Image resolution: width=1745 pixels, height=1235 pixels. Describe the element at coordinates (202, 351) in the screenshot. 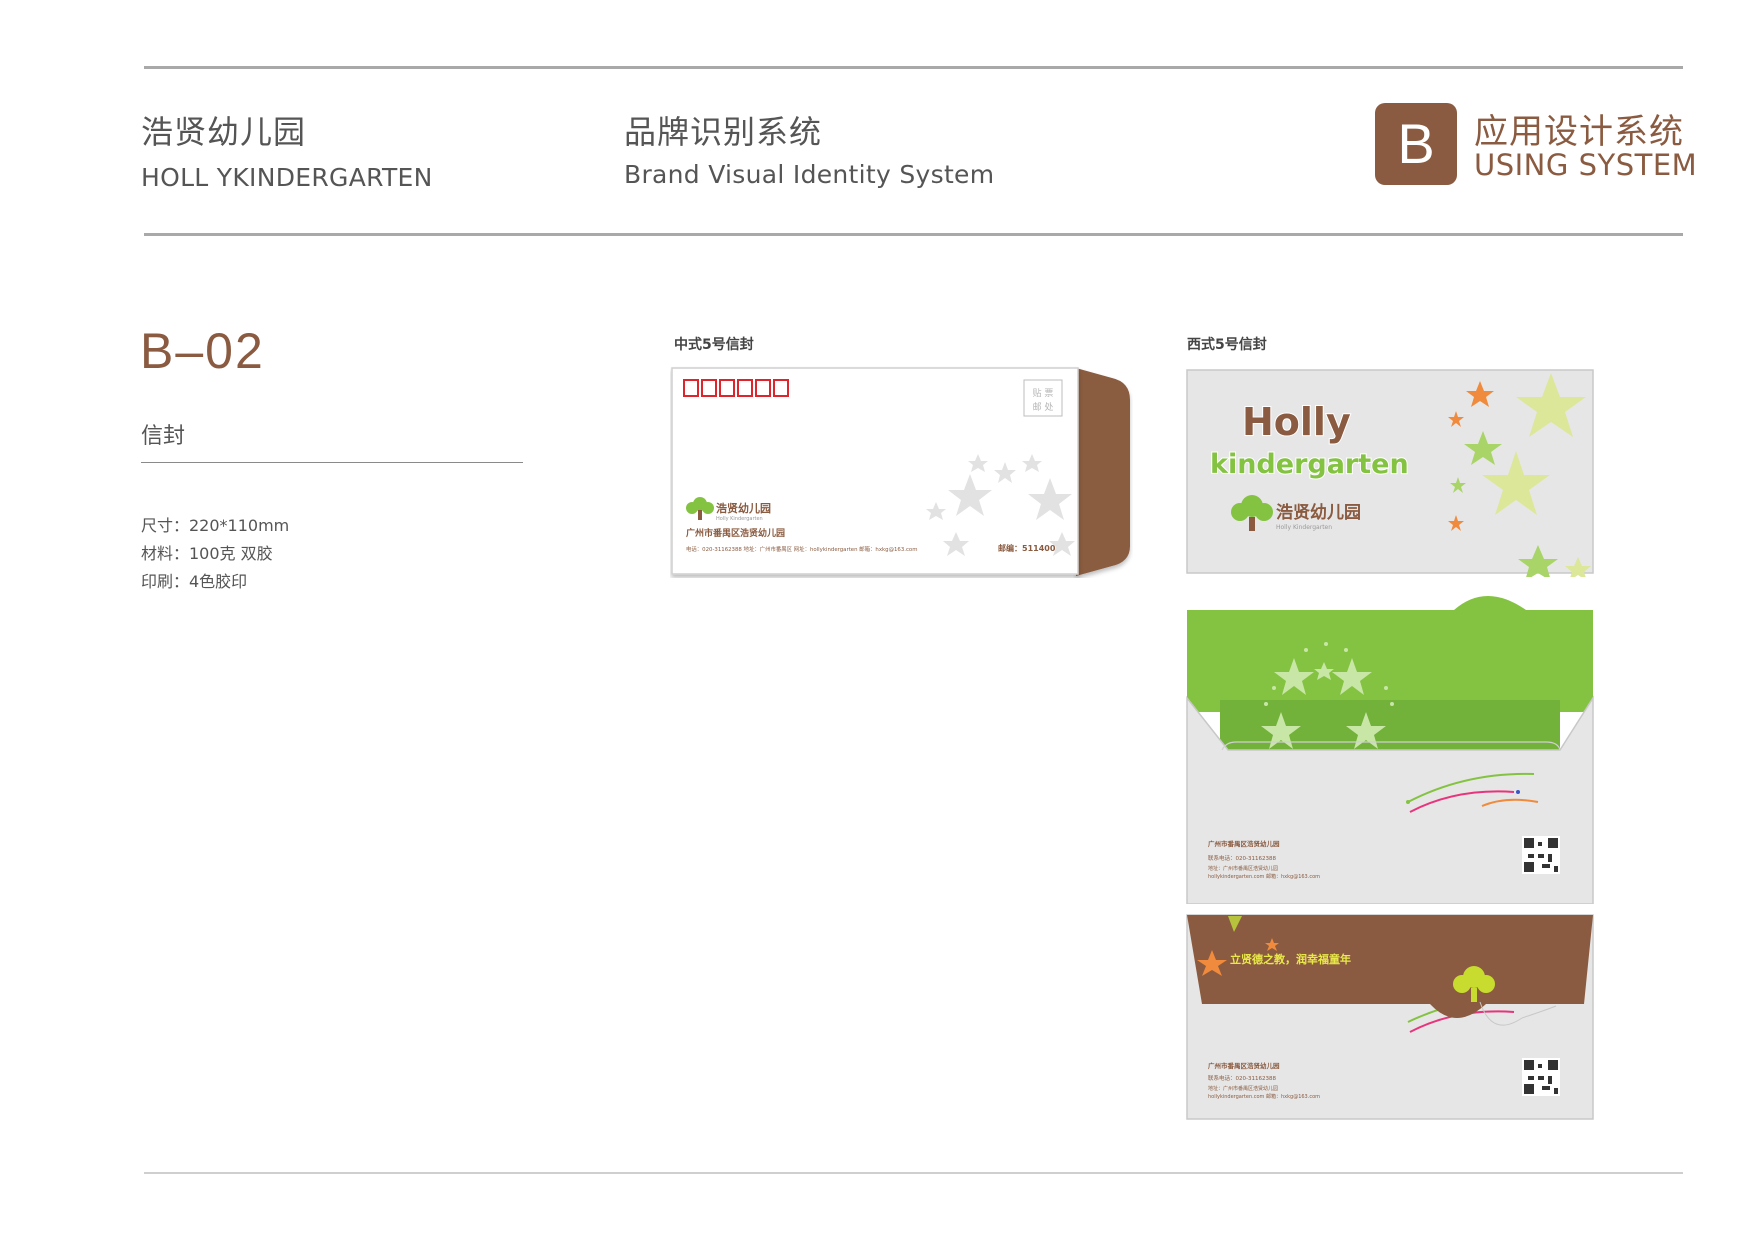

I see `item-code: B–02` at that location.